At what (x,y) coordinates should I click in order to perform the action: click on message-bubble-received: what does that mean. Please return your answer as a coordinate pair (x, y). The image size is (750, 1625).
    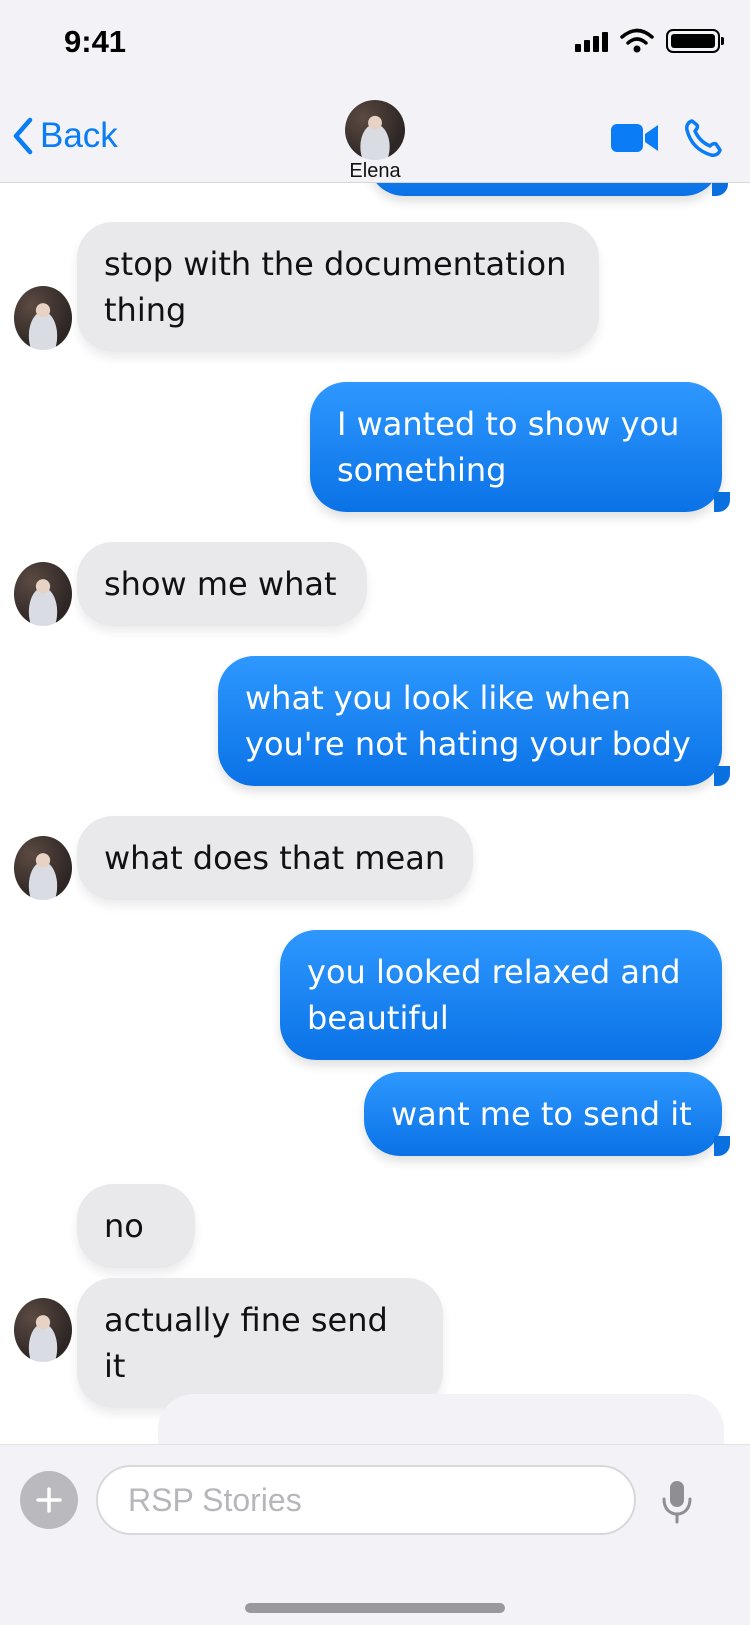
    Looking at the image, I should click on (275, 858).